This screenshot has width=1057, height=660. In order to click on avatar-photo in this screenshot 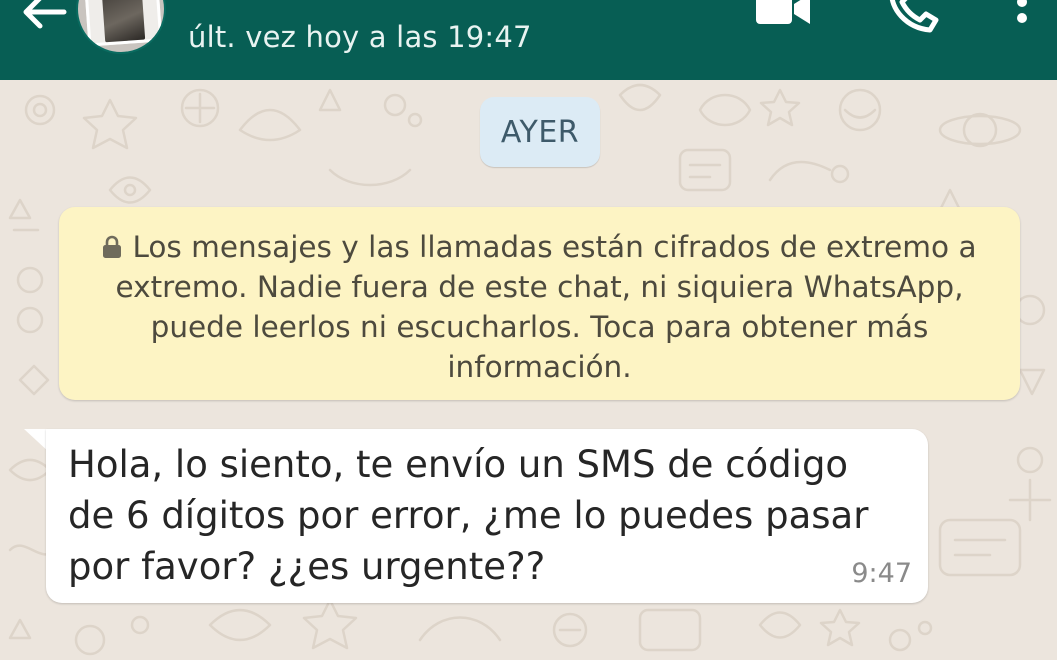, I will do `click(123, 23)`.